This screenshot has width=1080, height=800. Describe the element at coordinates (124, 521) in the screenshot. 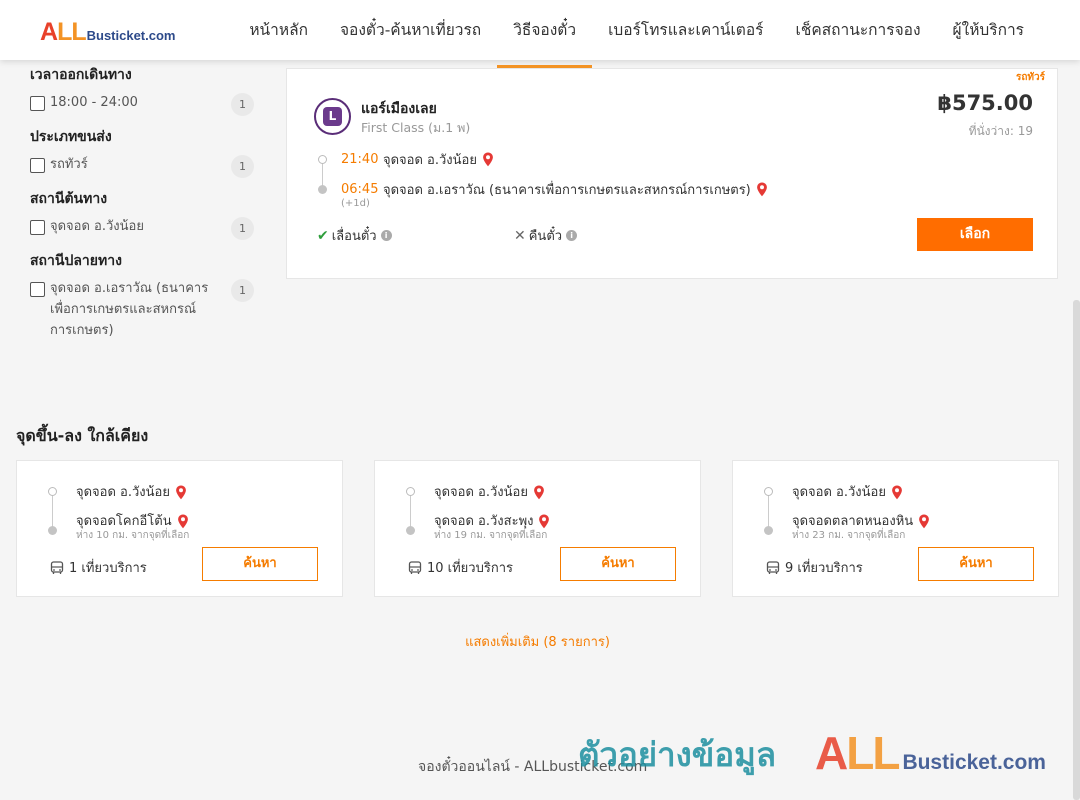

I see `nearby-to-label: จุดจอดโคกอีโต้น` at that location.